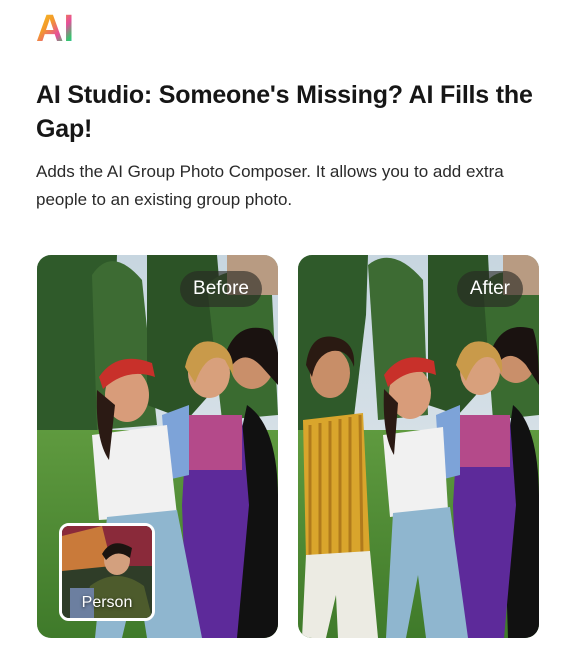  What do you see at coordinates (107, 602) in the screenshot?
I see `person-thumbnail-label: Person` at bounding box center [107, 602].